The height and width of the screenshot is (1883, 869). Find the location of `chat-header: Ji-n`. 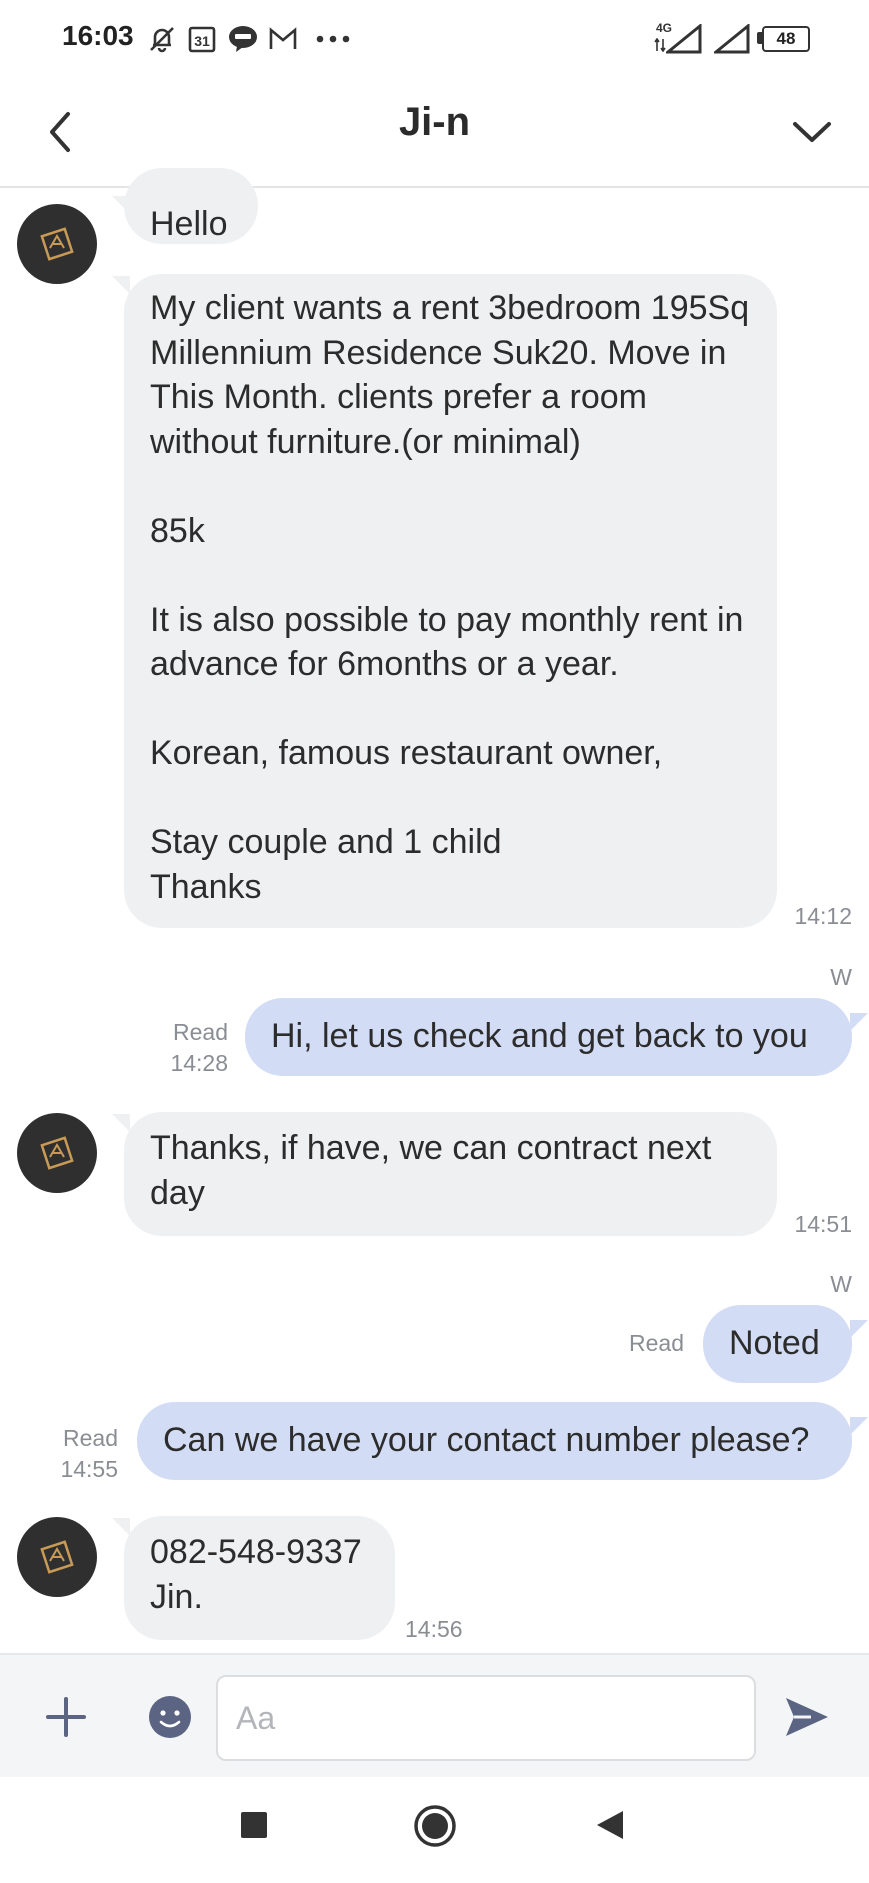

chat-header: Ji-n is located at coordinates (434, 134).